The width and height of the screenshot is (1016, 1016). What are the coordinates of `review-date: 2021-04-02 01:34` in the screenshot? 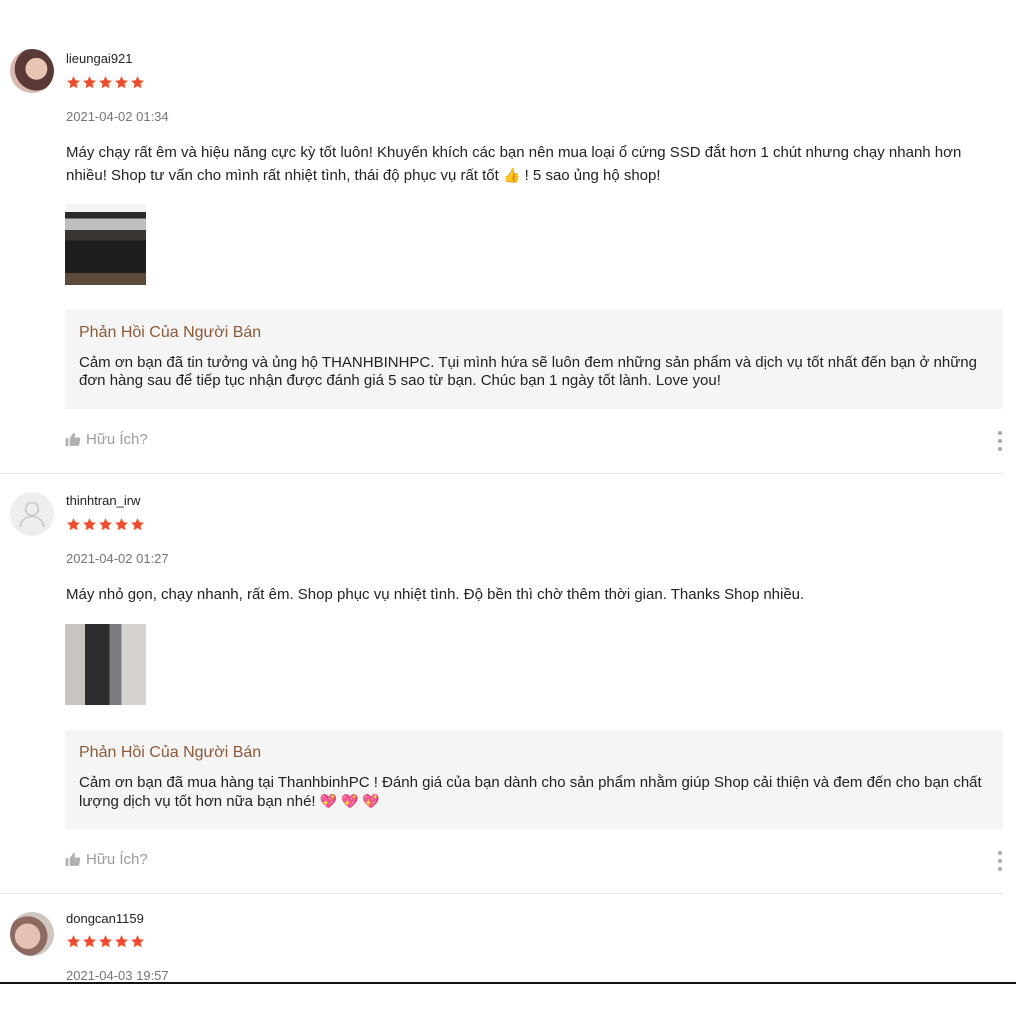 It's located at (117, 116).